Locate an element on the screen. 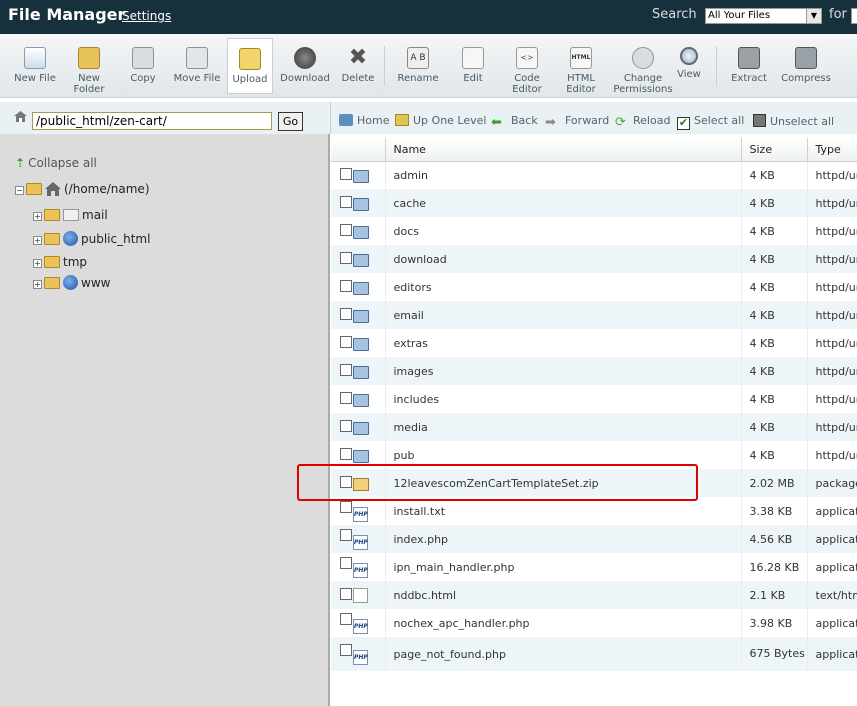 The image size is (857, 706). table-row: email4 KBhttpd/unix-directory is located at coordinates (594, 315).